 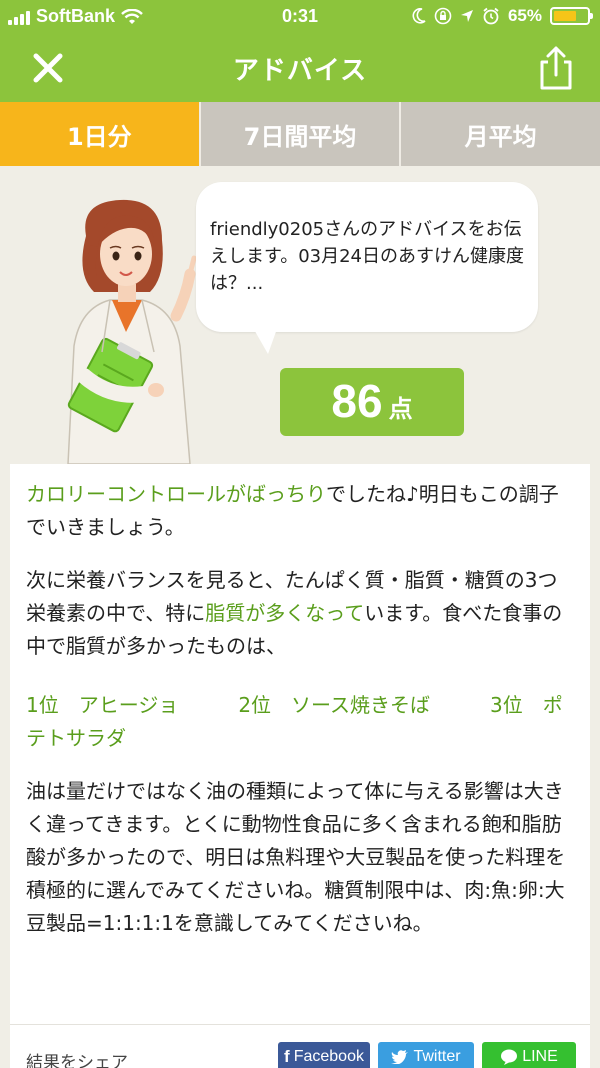 What do you see at coordinates (502, 16) in the screenshot?
I see `status-right: 65%` at bounding box center [502, 16].